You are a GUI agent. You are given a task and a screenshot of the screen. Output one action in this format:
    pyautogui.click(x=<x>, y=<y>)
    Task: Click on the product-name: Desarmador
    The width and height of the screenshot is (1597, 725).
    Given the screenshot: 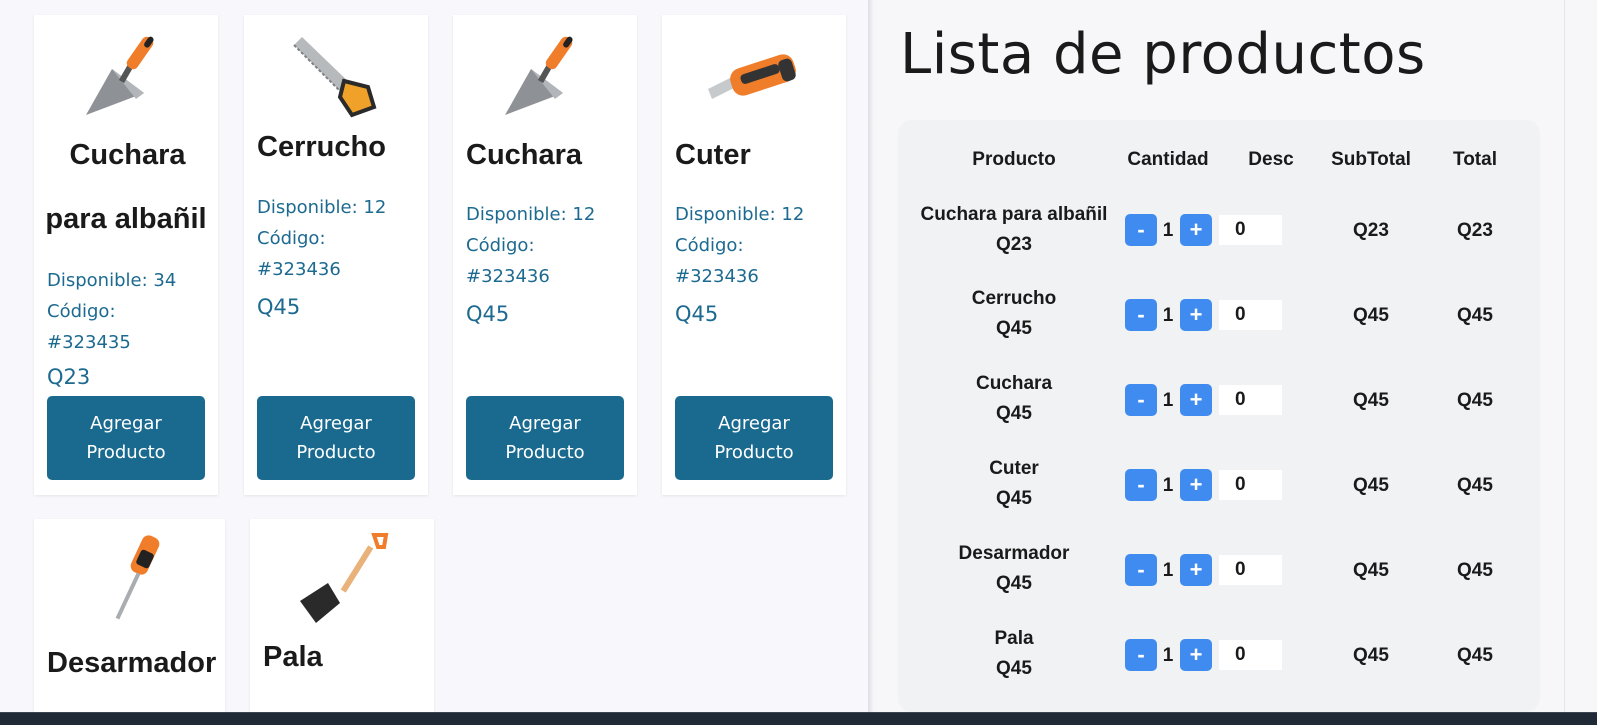 What is the action you would take?
    pyautogui.click(x=132, y=663)
    